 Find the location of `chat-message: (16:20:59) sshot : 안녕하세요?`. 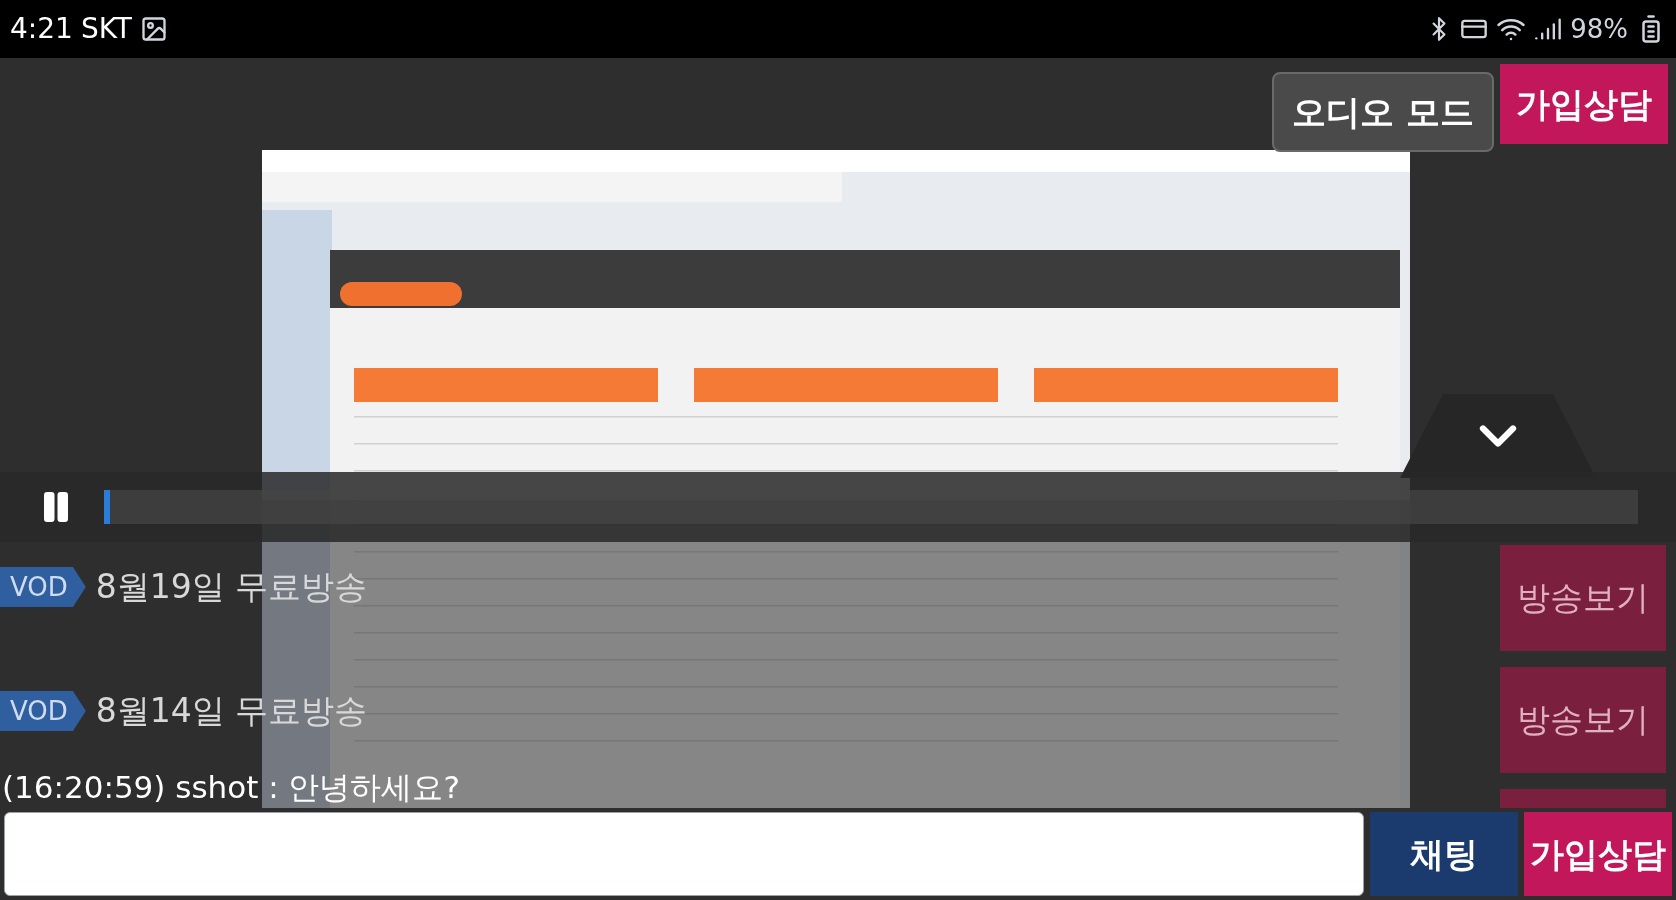

chat-message: (16:20:59) sshot : 안녕하세요? is located at coordinates (231, 787).